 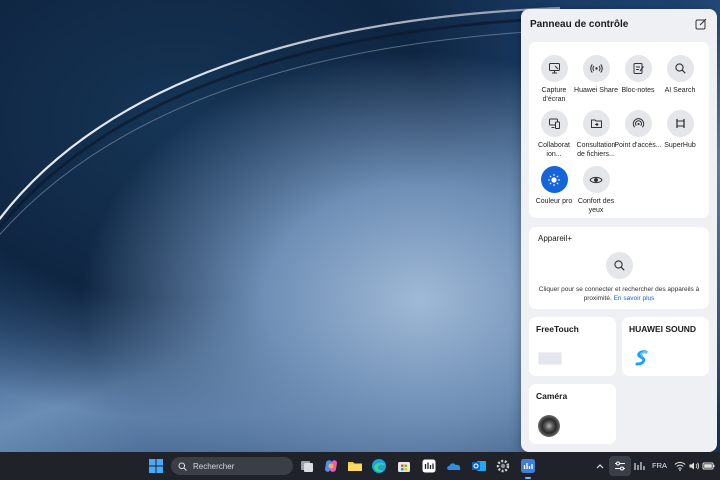 I want to click on freetouch-preview, so click(x=550, y=358).